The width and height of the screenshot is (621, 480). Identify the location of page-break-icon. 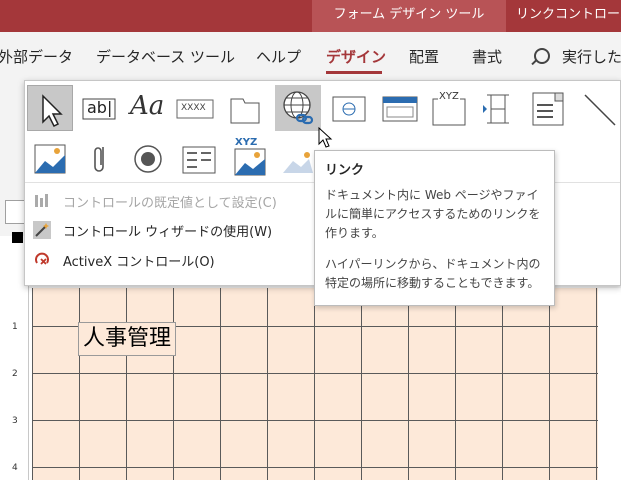
(498, 108).